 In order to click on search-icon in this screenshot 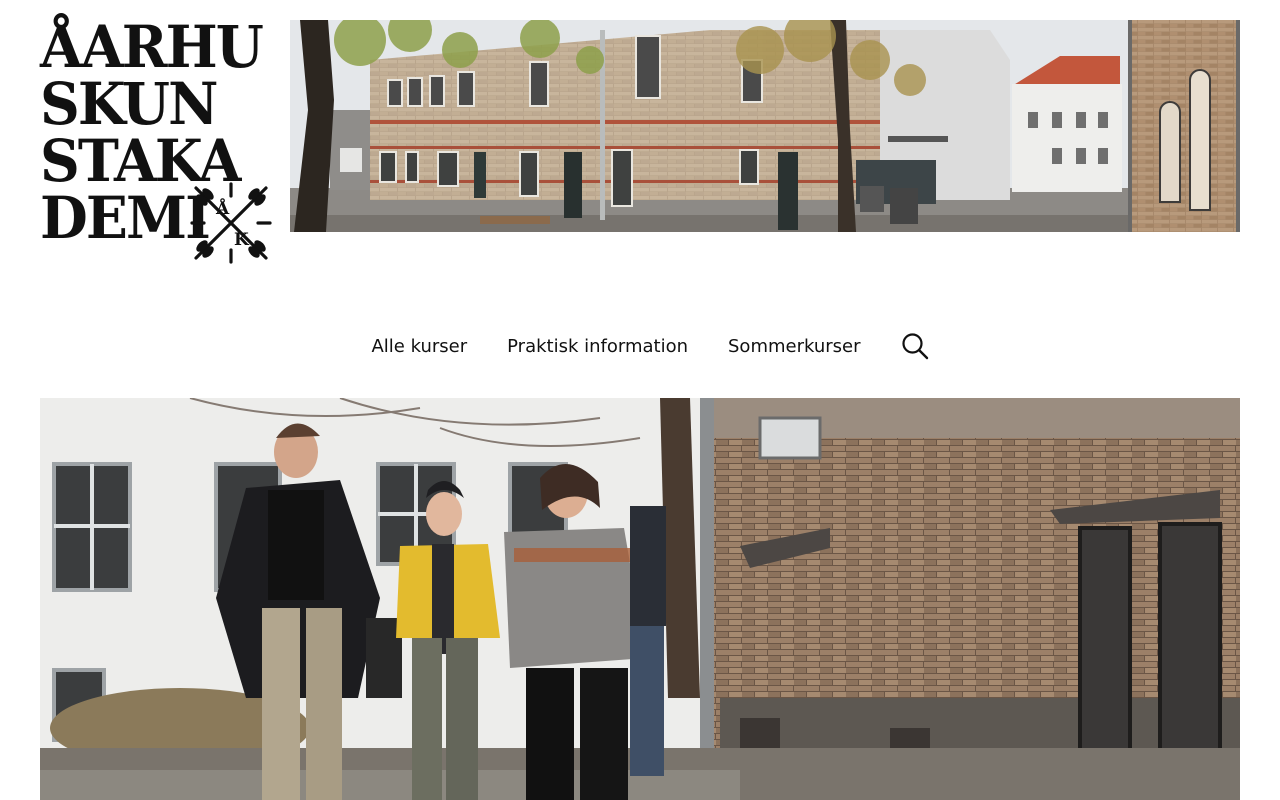, I will do `click(914, 346)`.